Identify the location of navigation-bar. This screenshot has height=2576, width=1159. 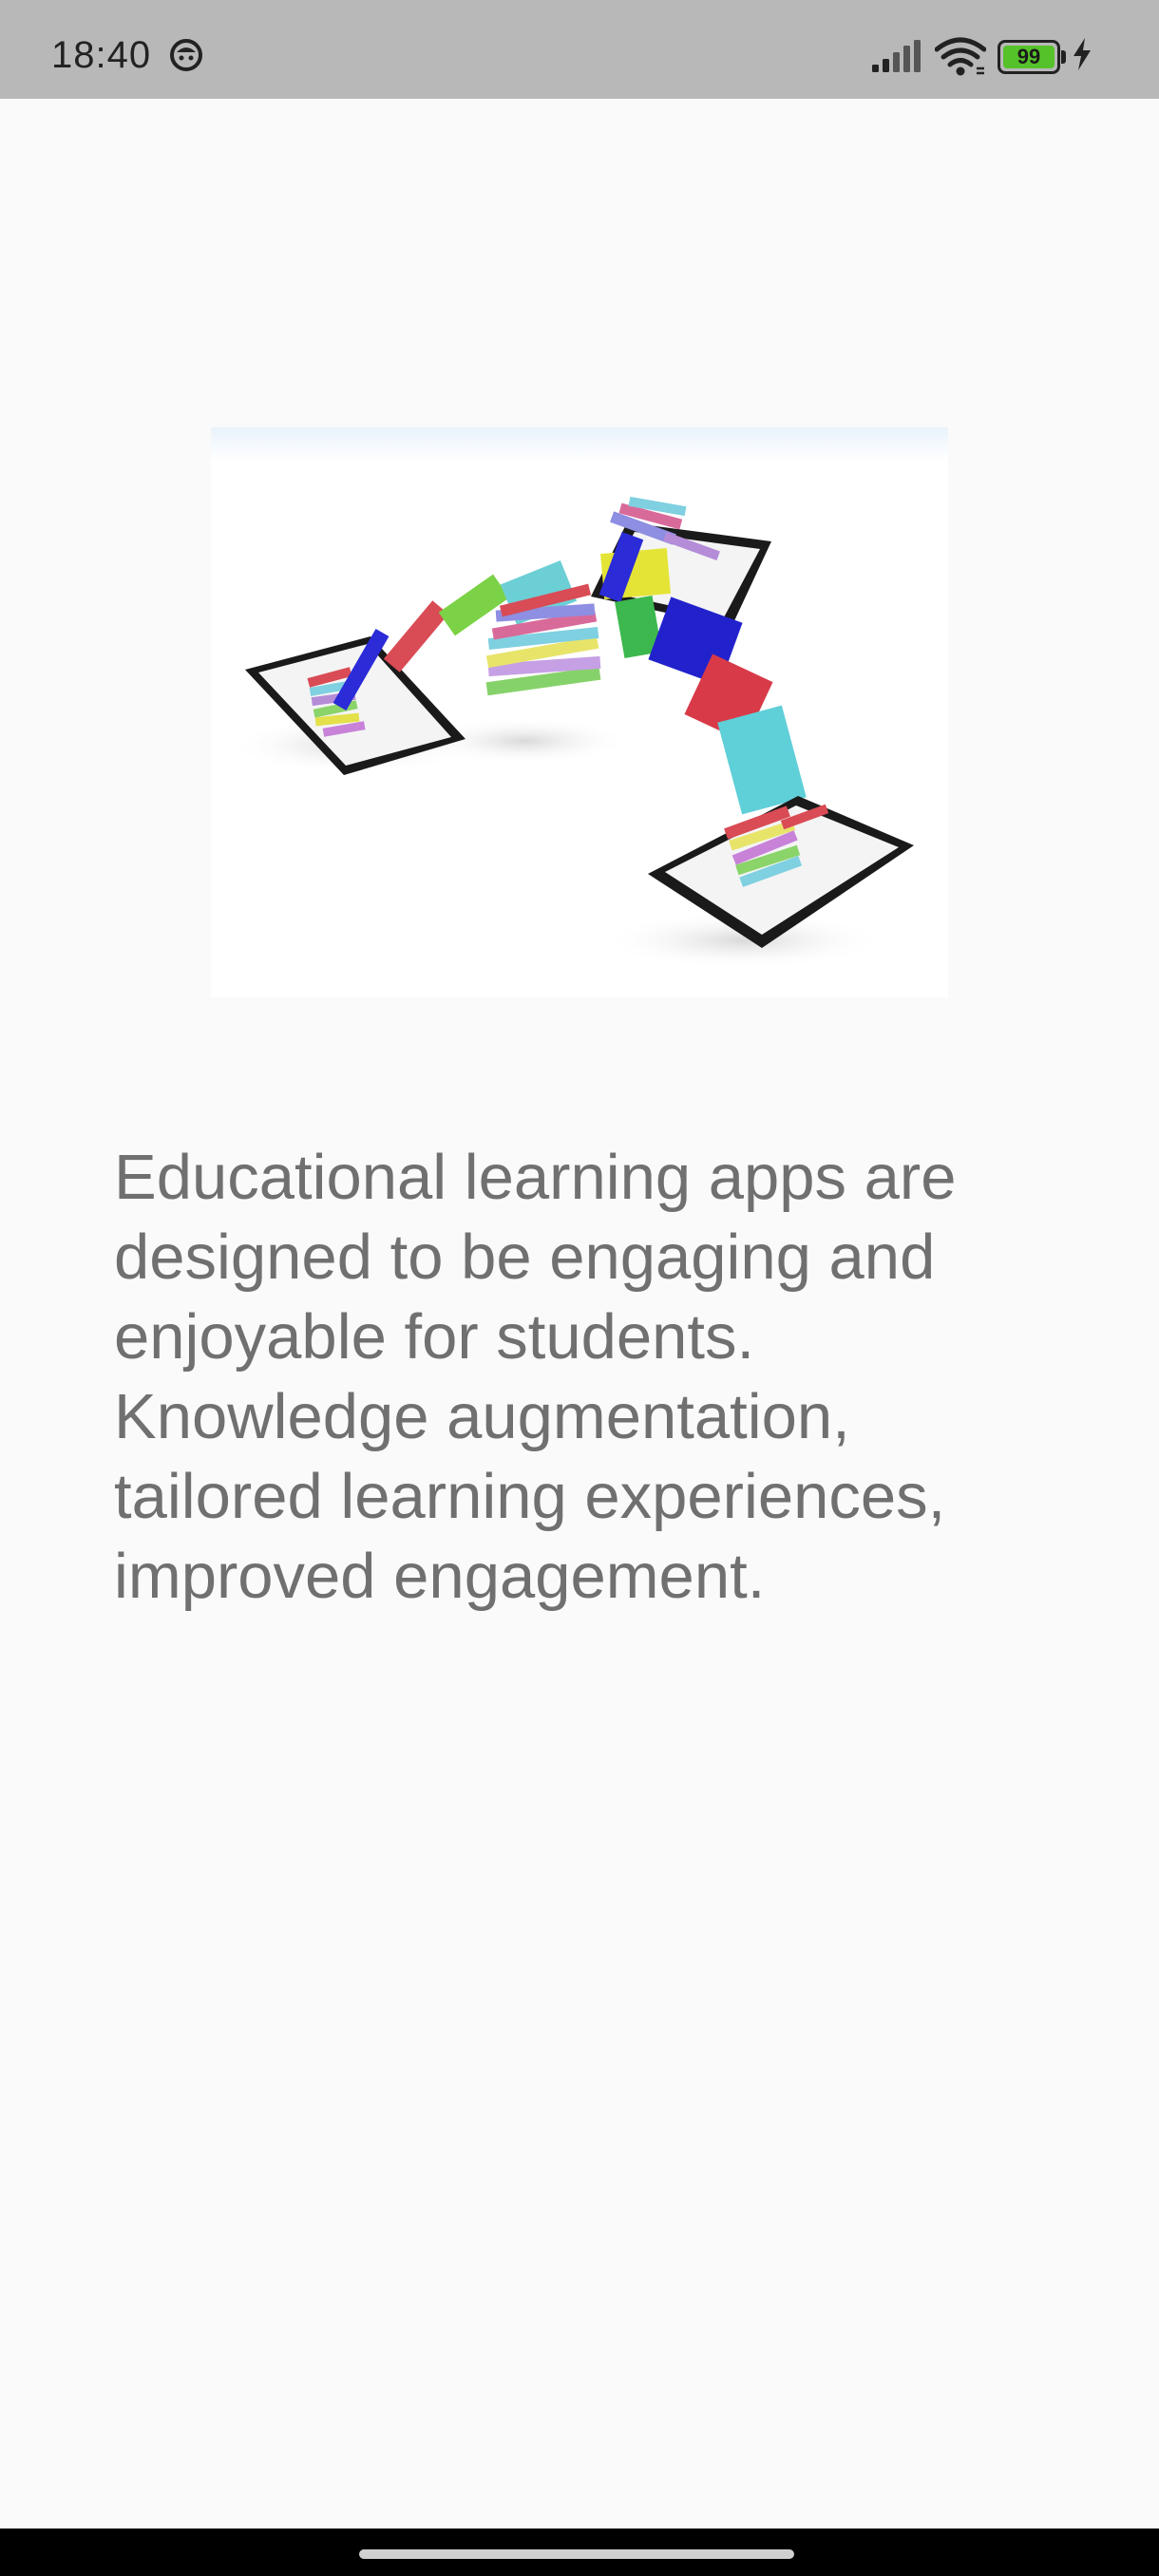
(579, 2552).